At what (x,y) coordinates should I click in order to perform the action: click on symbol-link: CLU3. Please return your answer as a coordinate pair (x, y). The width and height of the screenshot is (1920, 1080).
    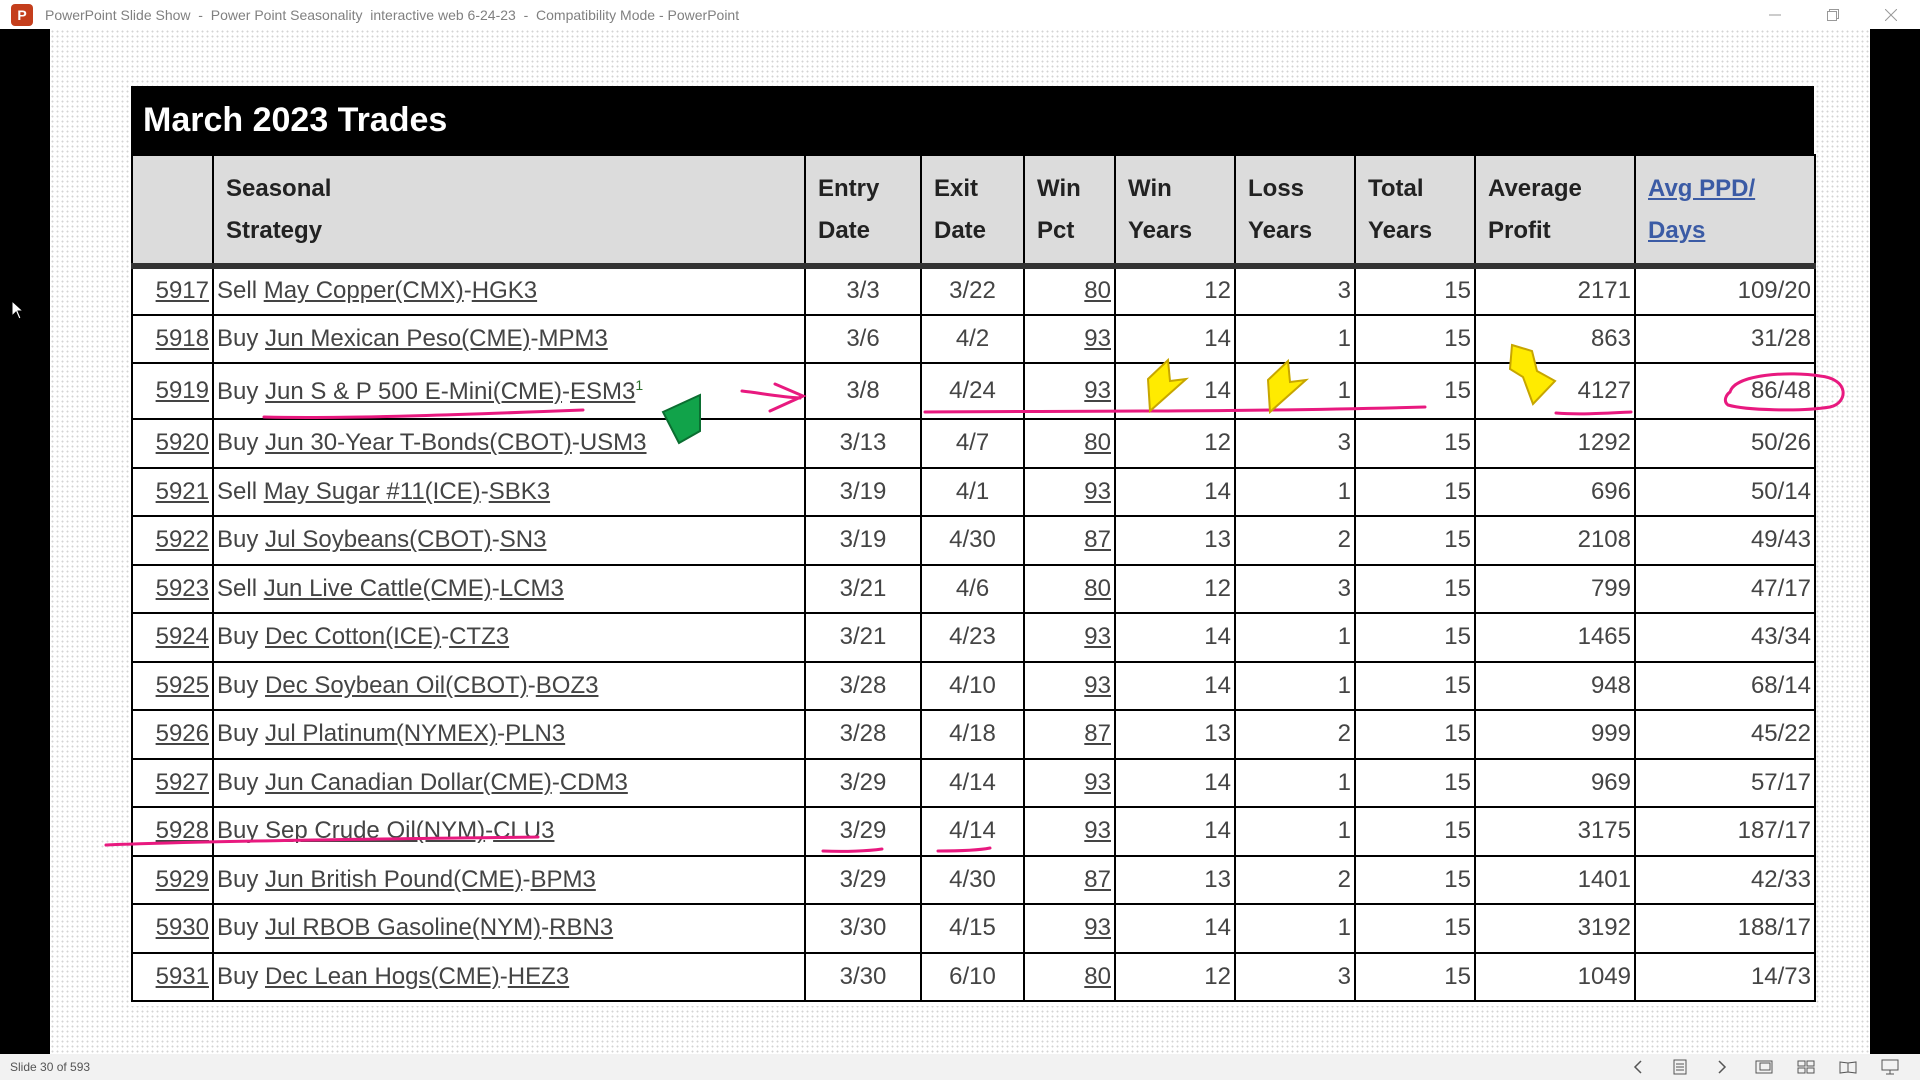
    Looking at the image, I should click on (523, 830).